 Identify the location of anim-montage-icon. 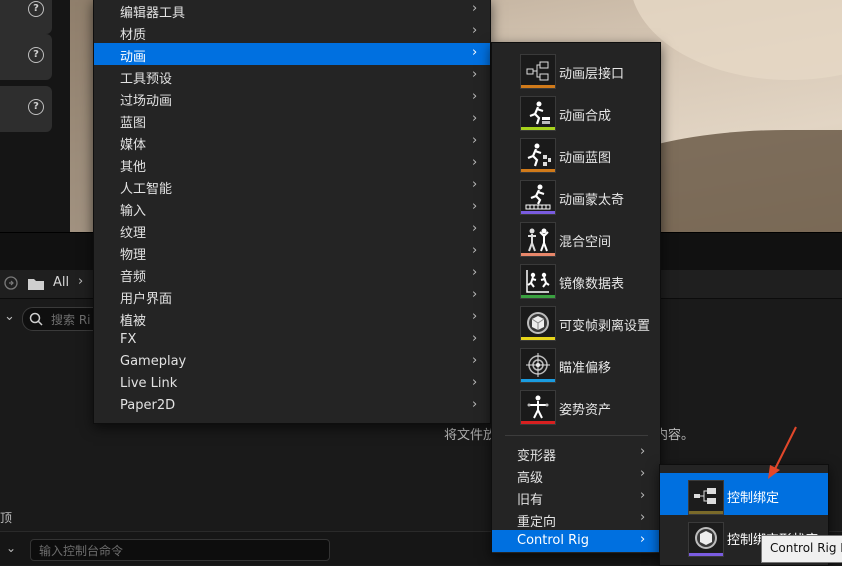
(538, 197).